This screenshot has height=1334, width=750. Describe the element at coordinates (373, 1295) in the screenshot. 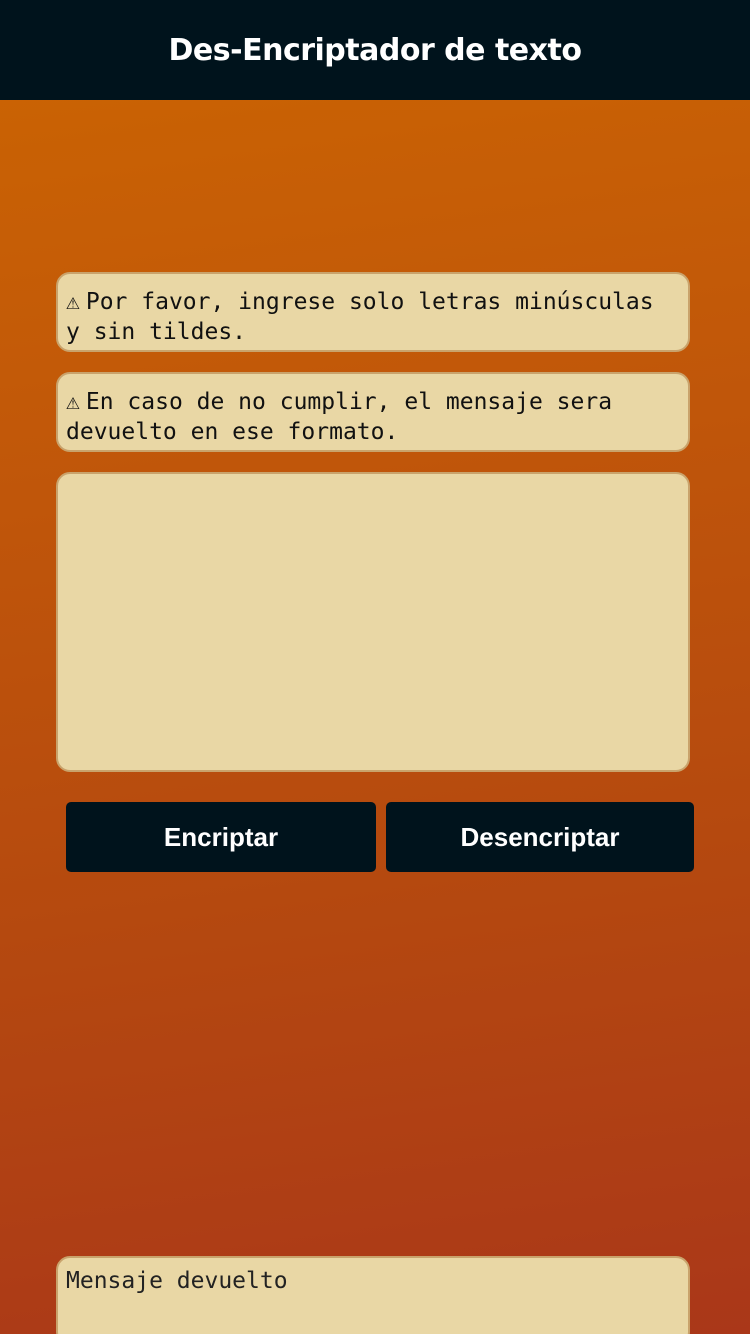

I see `output-field` at that location.